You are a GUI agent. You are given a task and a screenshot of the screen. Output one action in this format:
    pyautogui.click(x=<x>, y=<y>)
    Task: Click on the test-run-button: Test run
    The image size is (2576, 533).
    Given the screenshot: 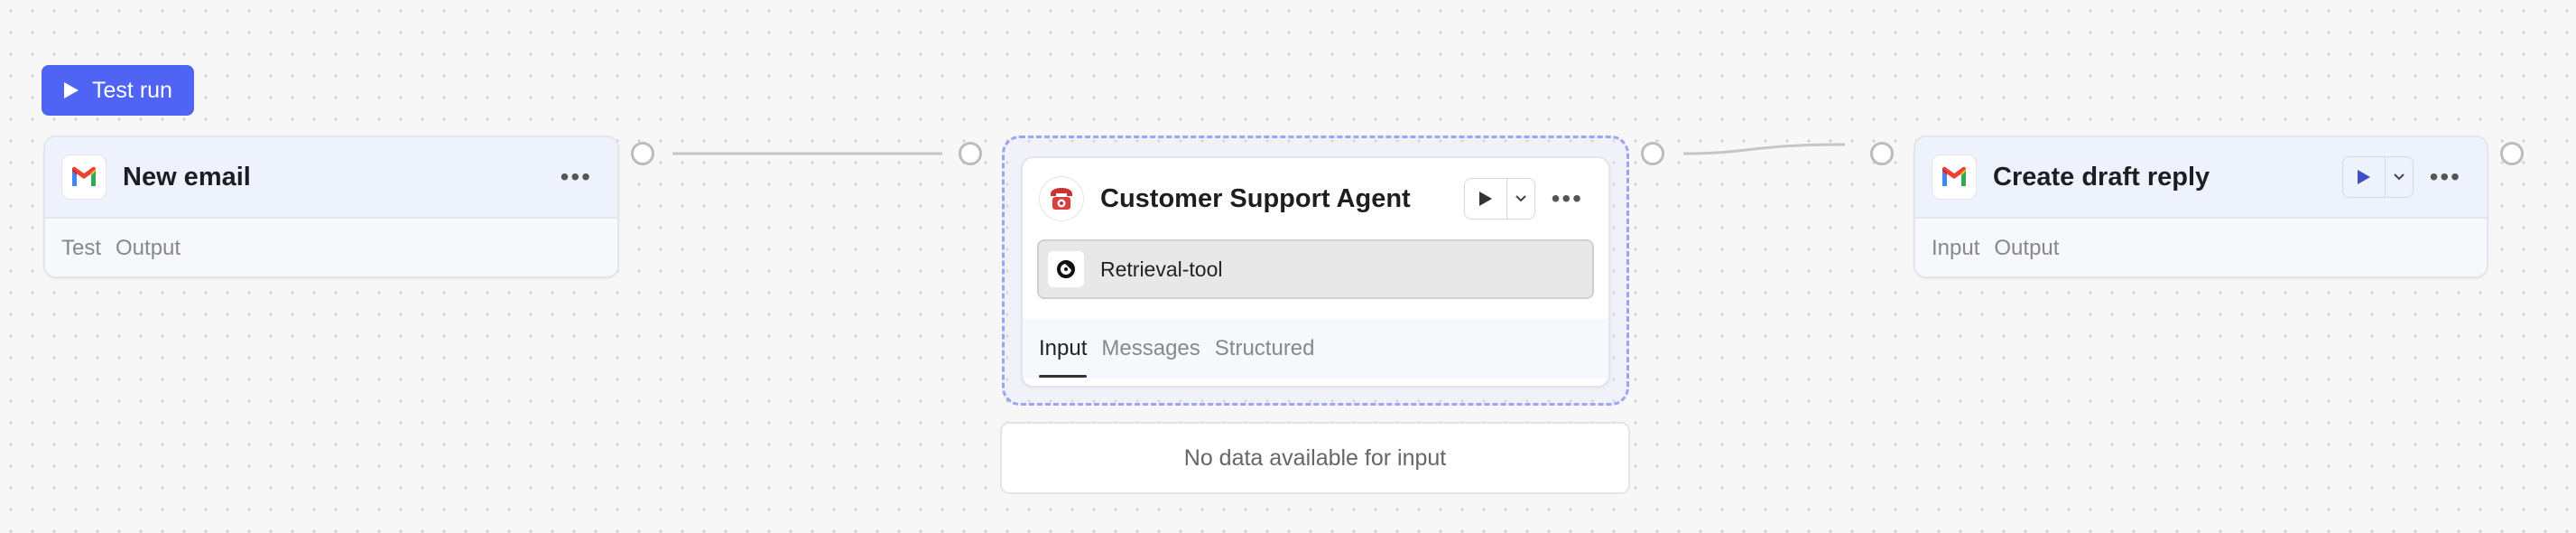 What is the action you would take?
    pyautogui.click(x=118, y=90)
    